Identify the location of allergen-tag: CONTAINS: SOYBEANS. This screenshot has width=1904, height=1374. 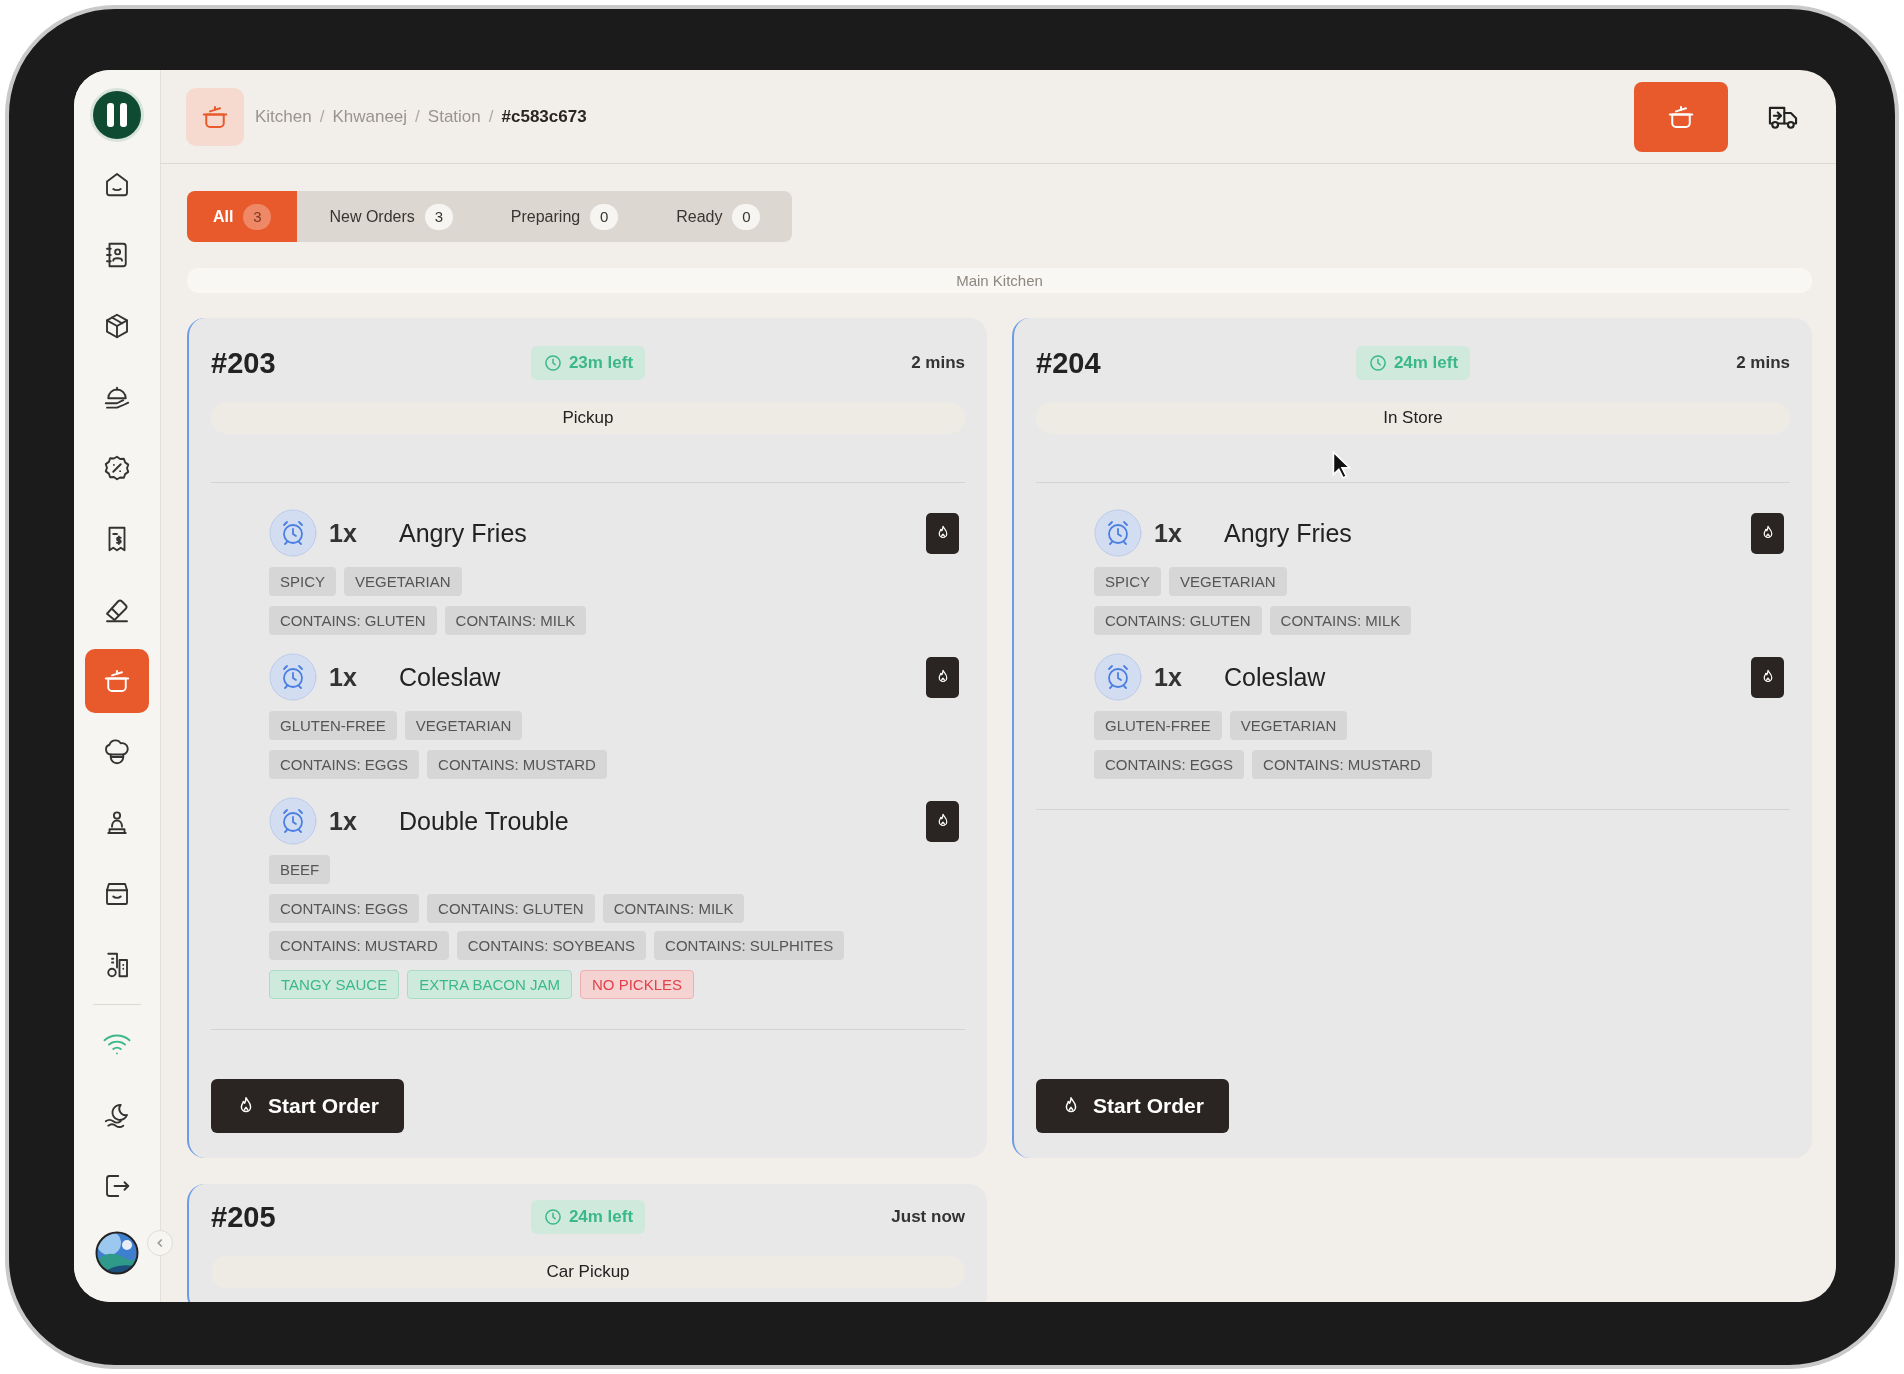
(551, 945).